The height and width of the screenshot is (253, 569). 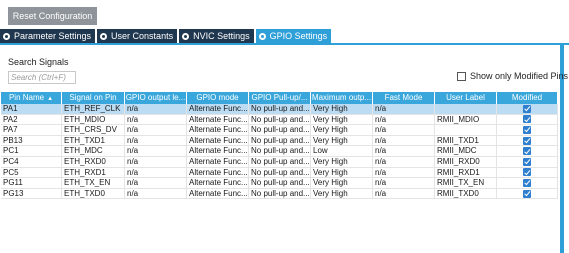 I want to click on cell-speed: Low, so click(x=342, y=151).